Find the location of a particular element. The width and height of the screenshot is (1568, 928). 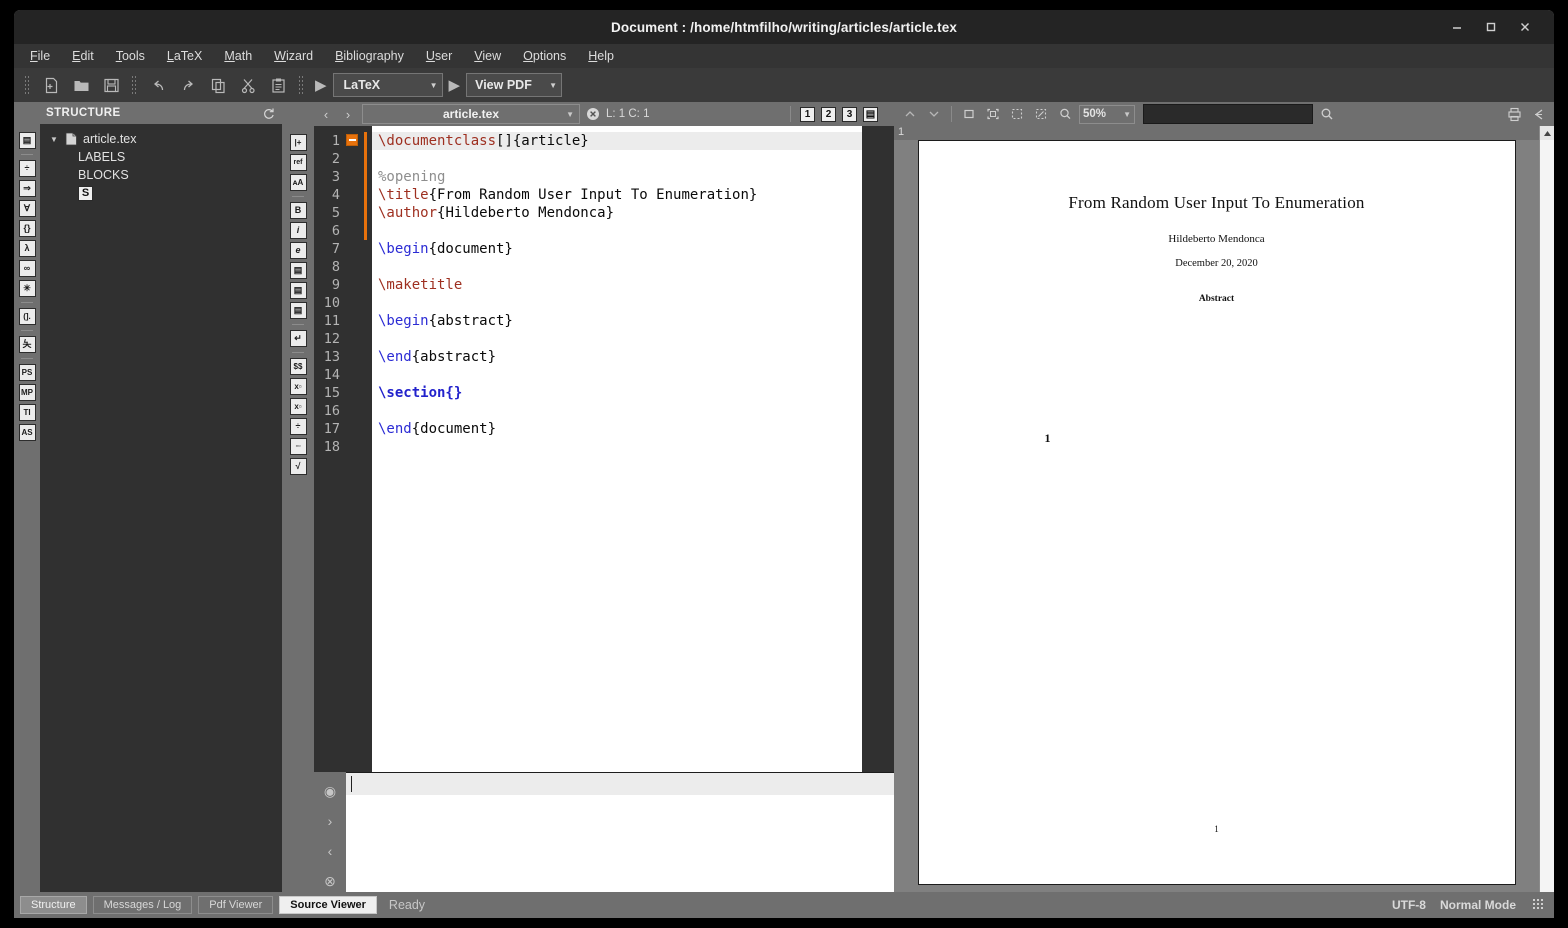

menu-view: View is located at coordinates (487, 56).